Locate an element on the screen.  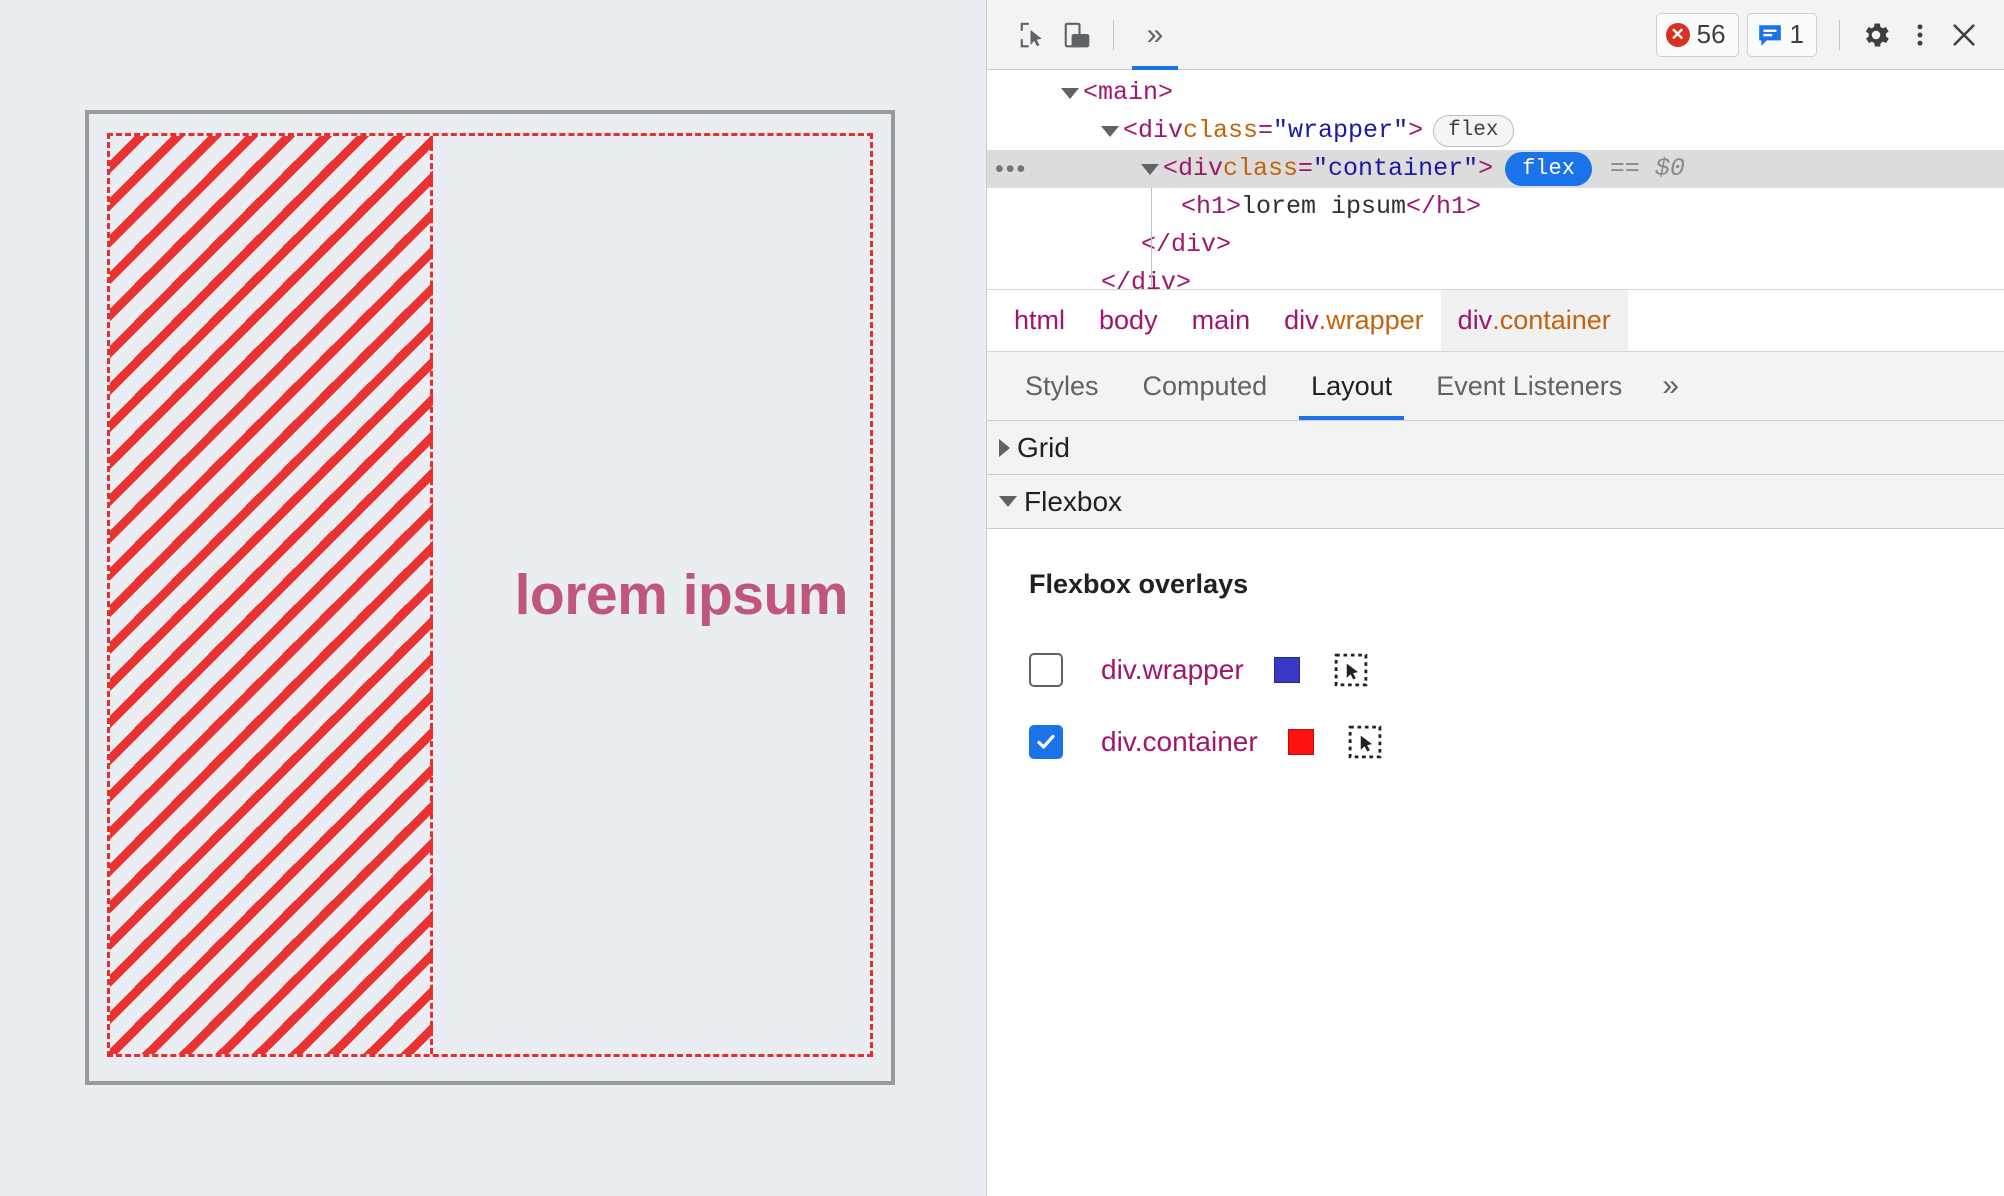
tab-event-listeners: Event Listeners is located at coordinates (1529, 386).